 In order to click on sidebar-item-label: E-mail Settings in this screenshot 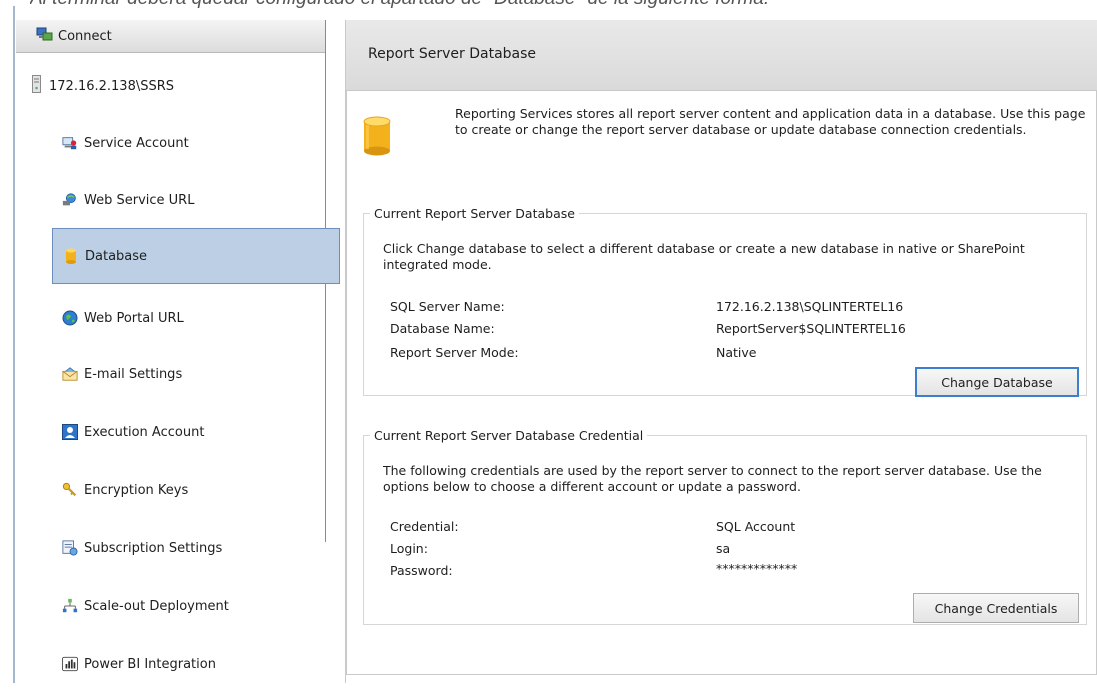, I will do `click(133, 374)`.